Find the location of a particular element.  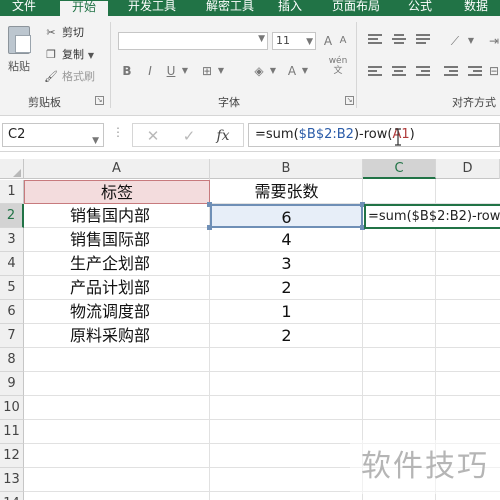

formula-middle: )-row( is located at coordinates (373, 134).